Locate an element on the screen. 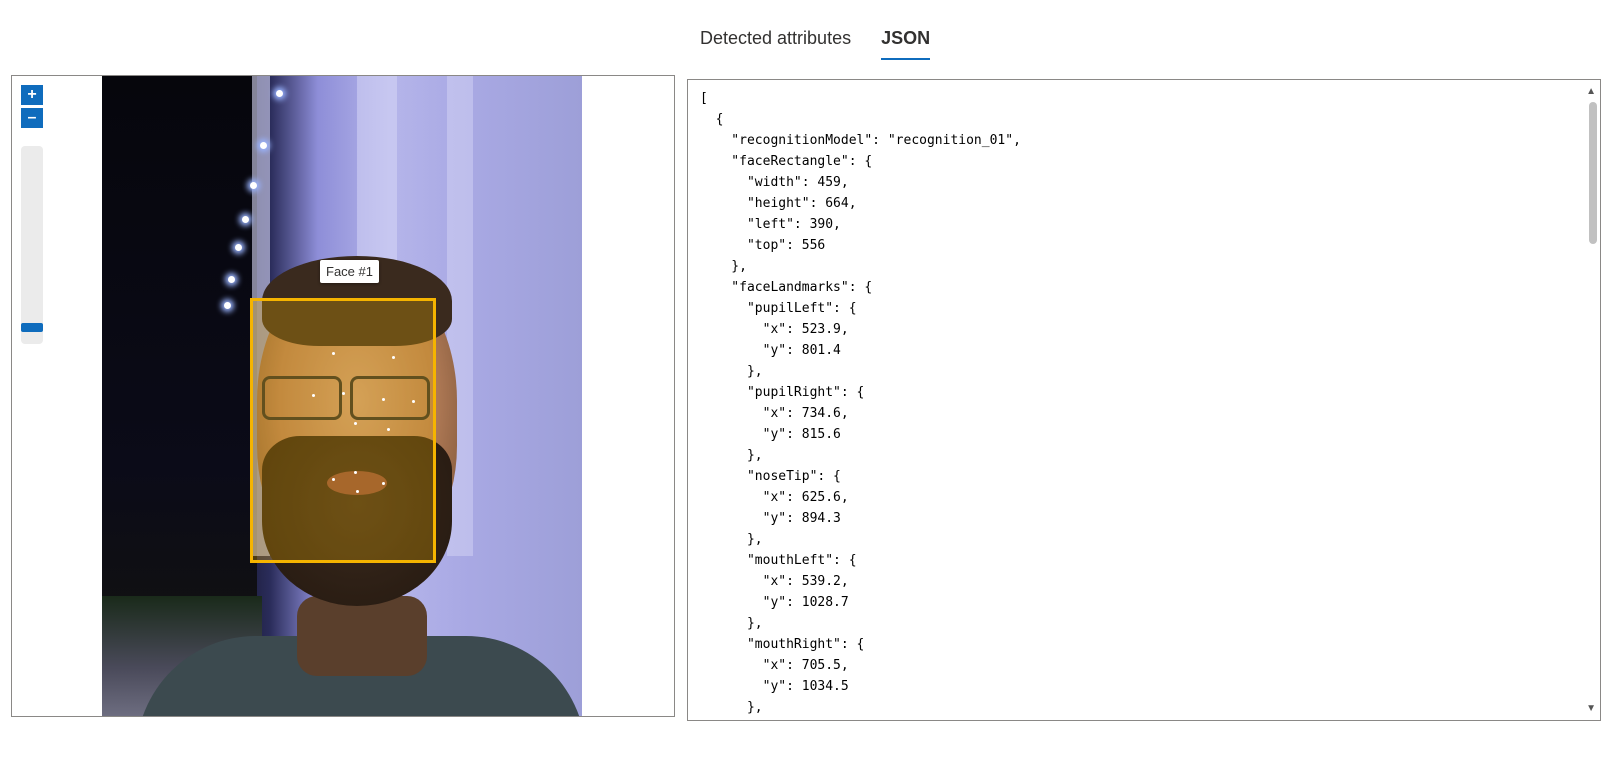  scrollbar-thumb is located at coordinates (1593, 173).